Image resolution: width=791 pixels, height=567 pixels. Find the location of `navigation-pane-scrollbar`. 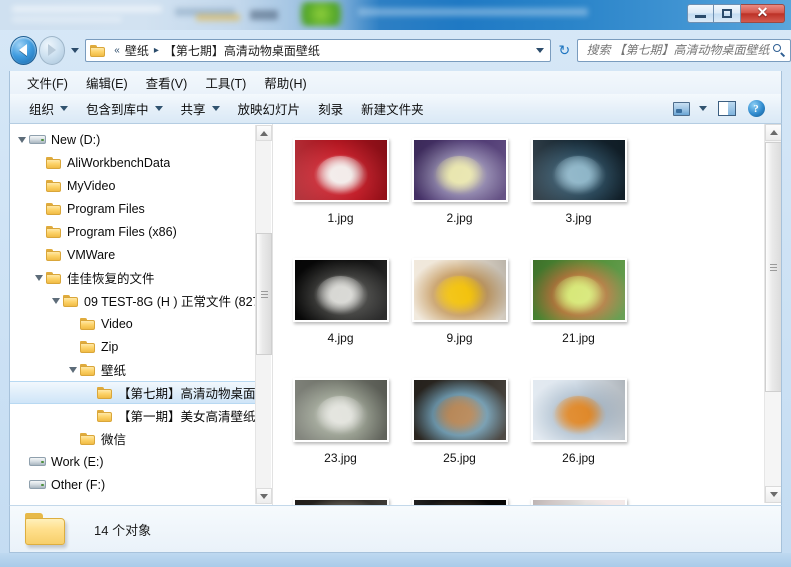

navigation-pane-scrollbar is located at coordinates (263, 314).